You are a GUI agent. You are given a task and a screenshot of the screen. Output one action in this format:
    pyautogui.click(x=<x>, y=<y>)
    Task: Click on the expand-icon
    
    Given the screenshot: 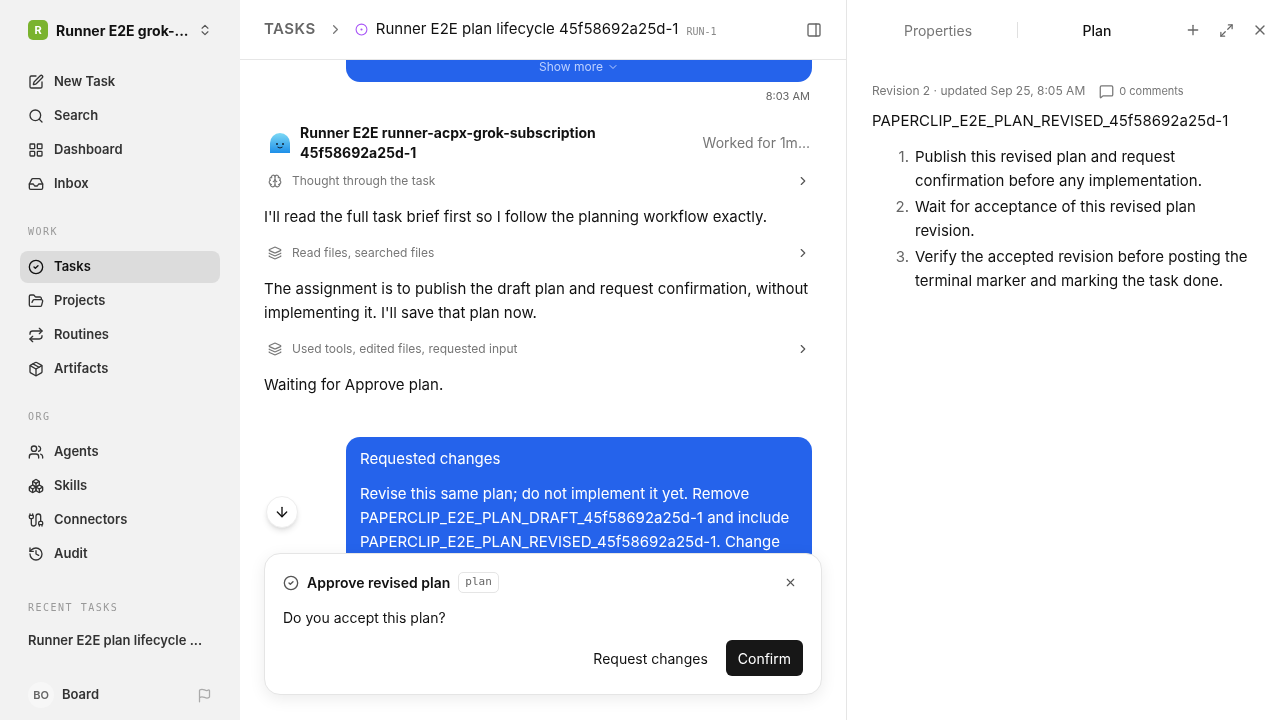 What is the action you would take?
    pyautogui.click(x=1226, y=30)
    